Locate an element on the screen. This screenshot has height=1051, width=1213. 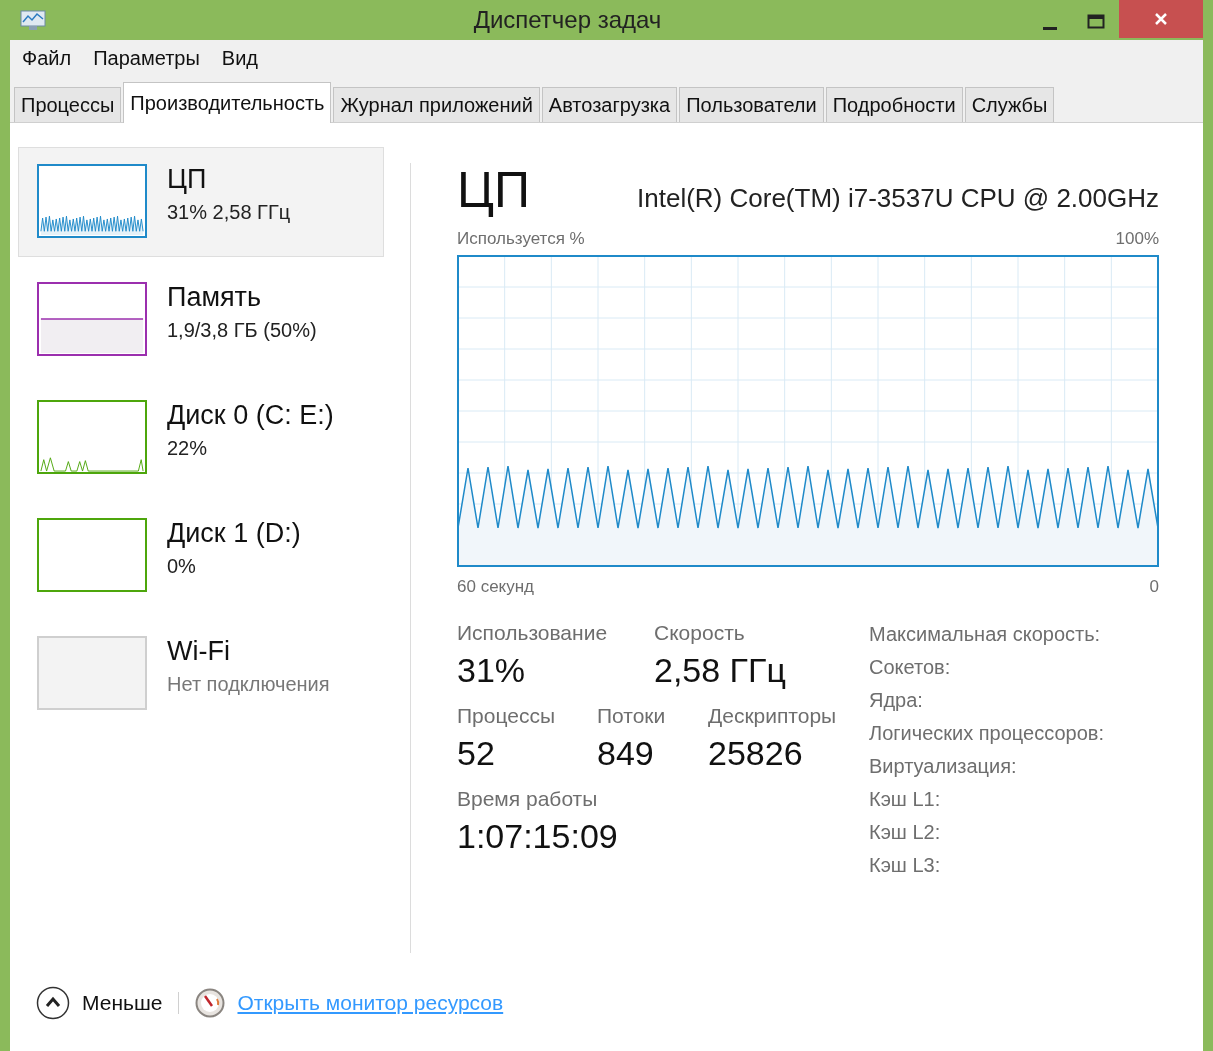
resource-name: Диск 1 (D:) is located at coordinates (234, 533).